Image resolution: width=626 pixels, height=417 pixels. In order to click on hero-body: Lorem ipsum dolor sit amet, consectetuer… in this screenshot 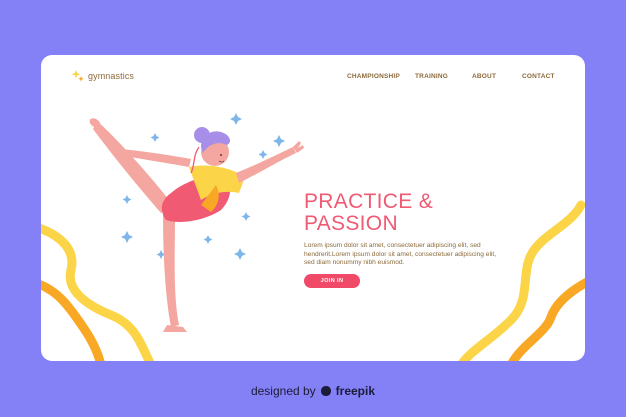, I will do `click(400, 254)`.